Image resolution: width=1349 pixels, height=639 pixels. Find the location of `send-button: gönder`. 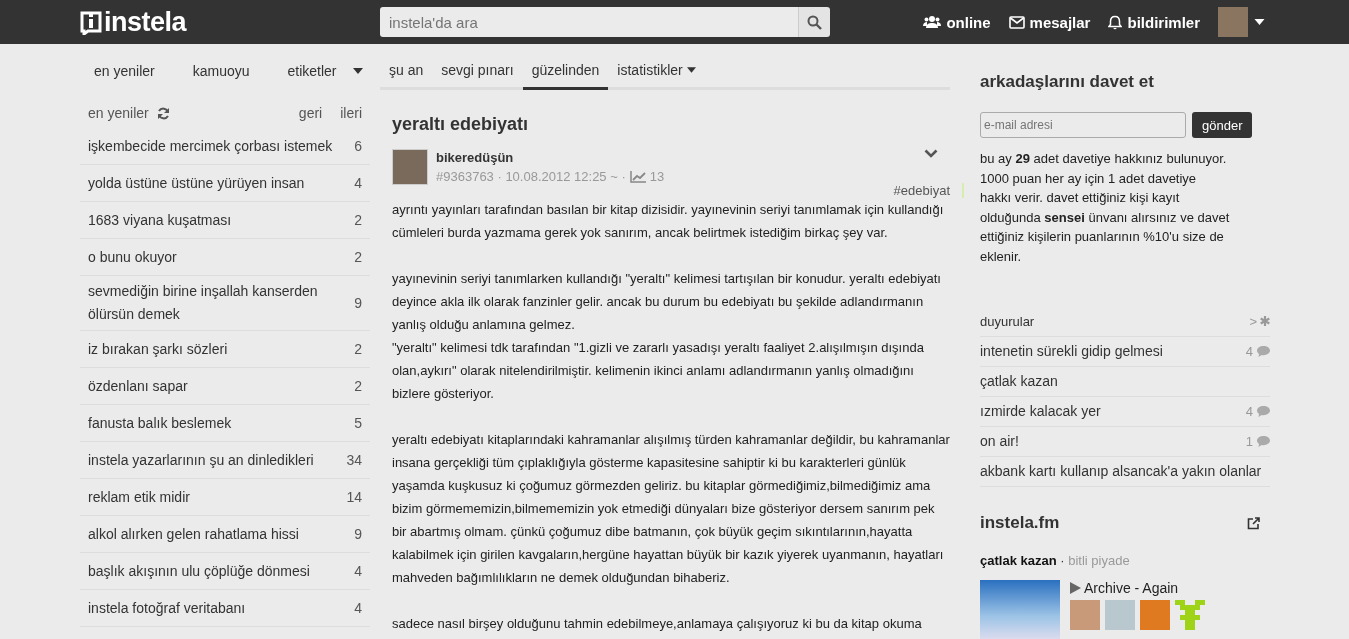

send-button: gönder is located at coordinates (1222, 125).